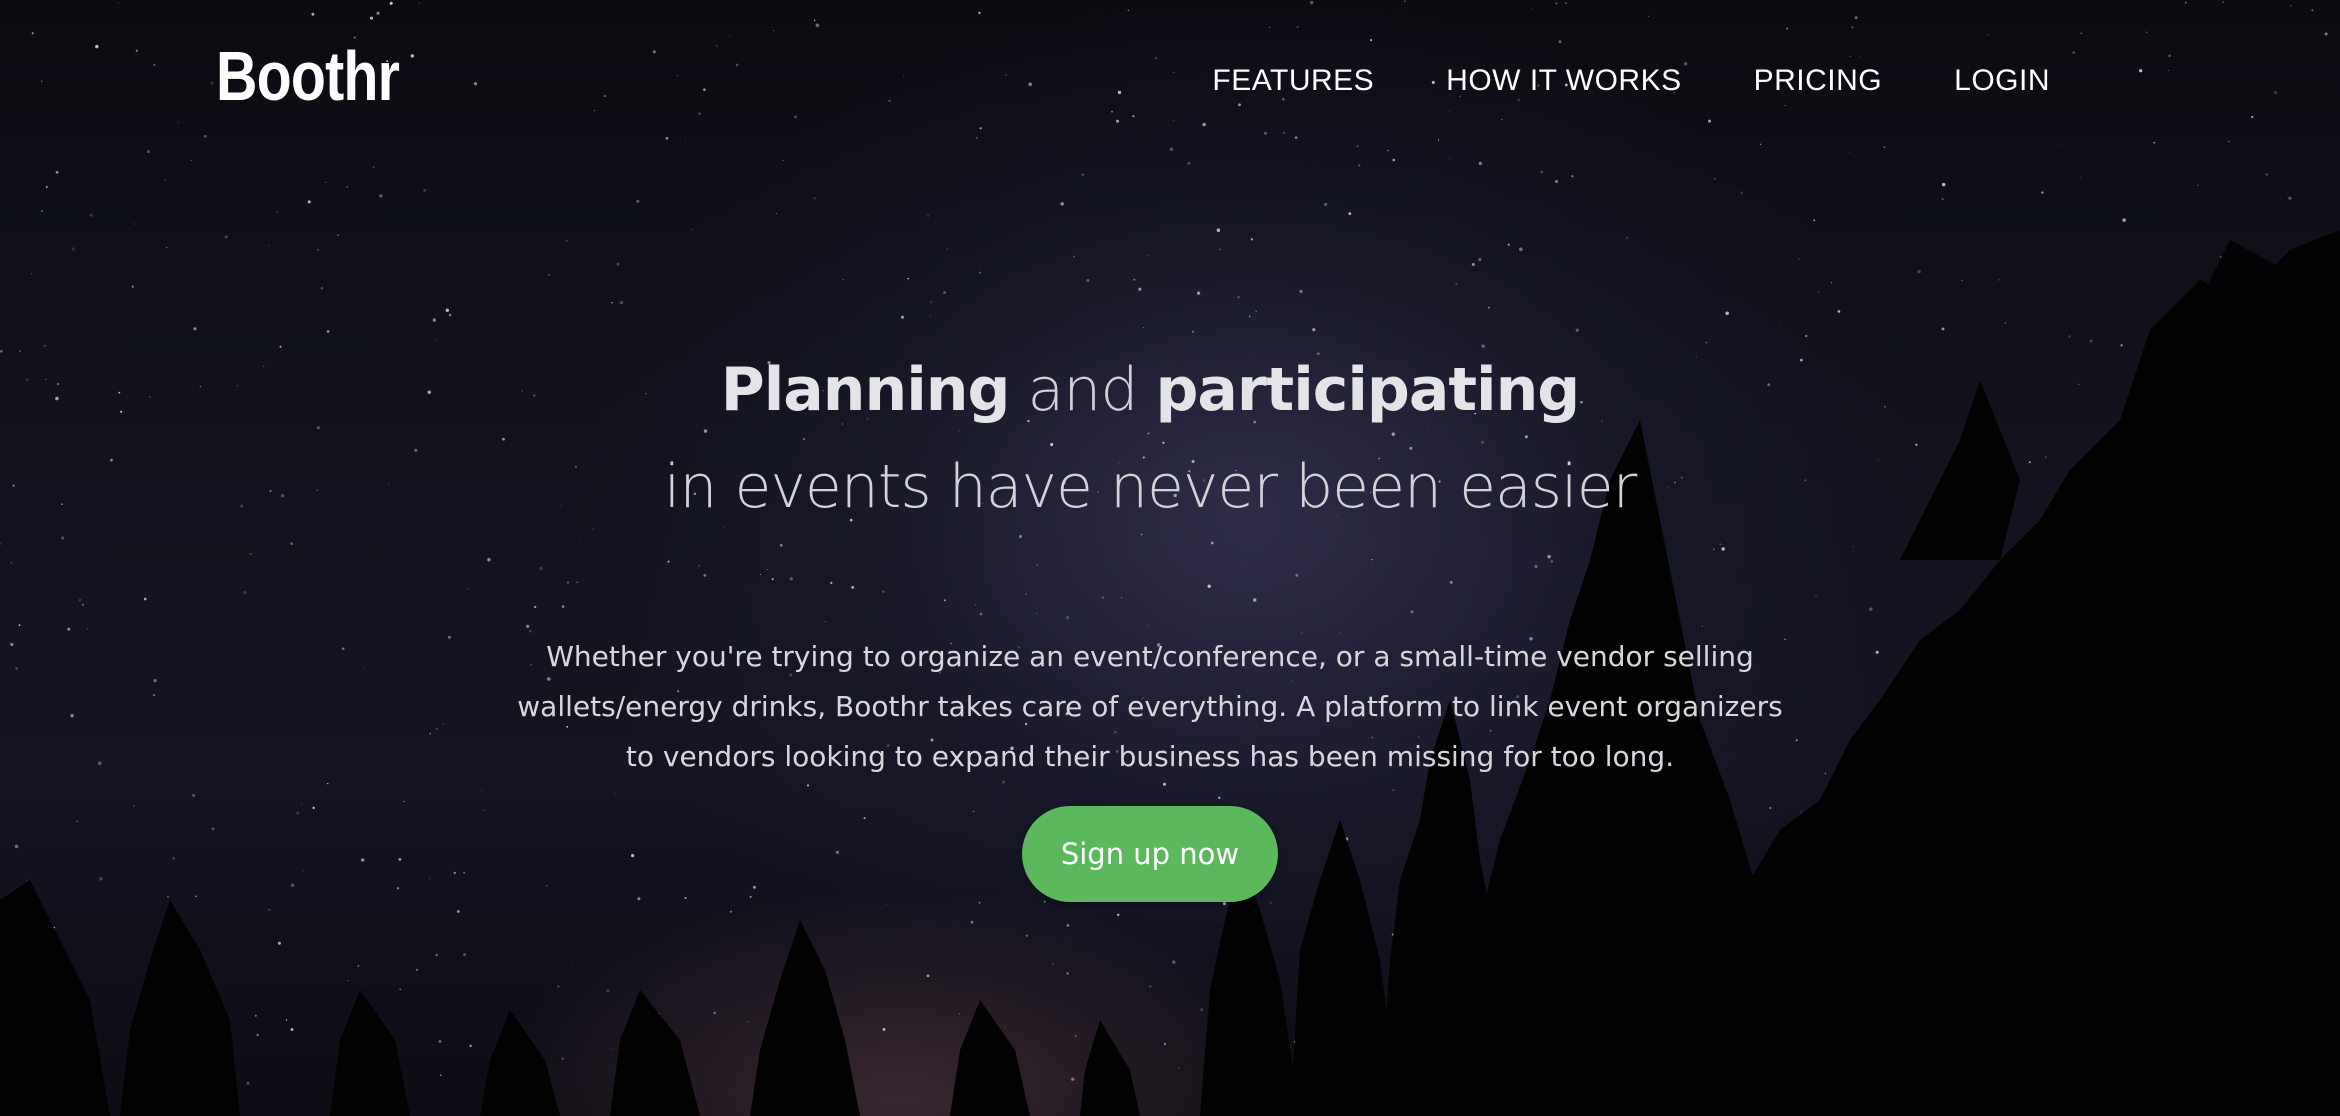  What do you see at coordinates (308, 76) in the screenshot?
I see `brand-logo: Boothr` at bounding box center [308, 76].